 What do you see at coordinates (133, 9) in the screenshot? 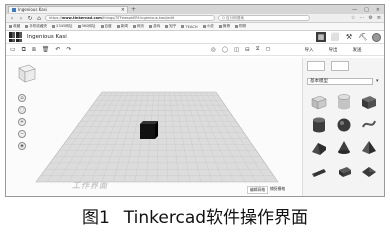
I see `new-tab-button: +` at bounding box center [133, 9].